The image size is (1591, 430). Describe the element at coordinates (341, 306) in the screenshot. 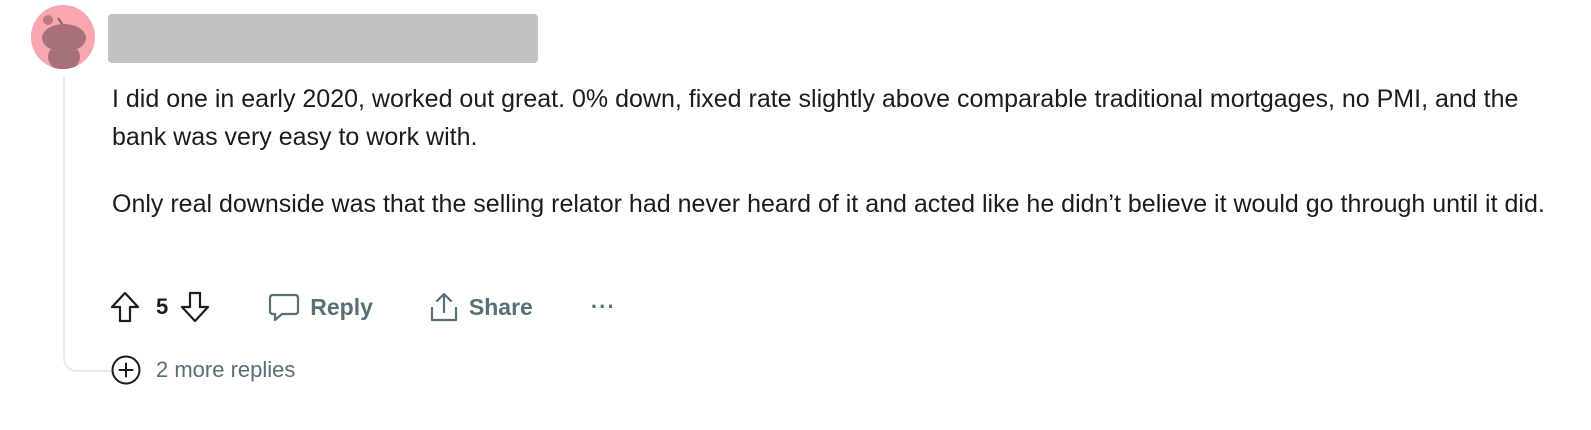

I see `reply-label: Reply` at that location.